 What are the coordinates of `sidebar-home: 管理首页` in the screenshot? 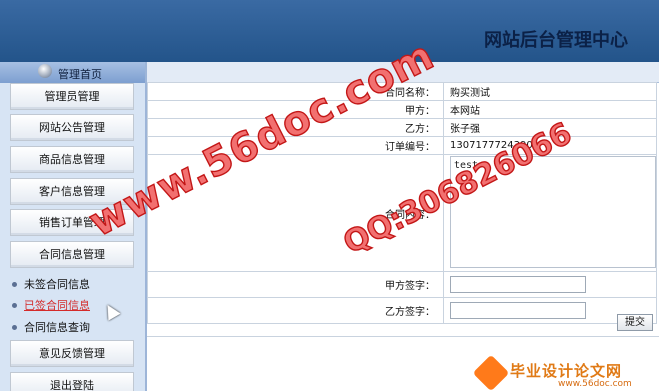 It's located at (72, 72).